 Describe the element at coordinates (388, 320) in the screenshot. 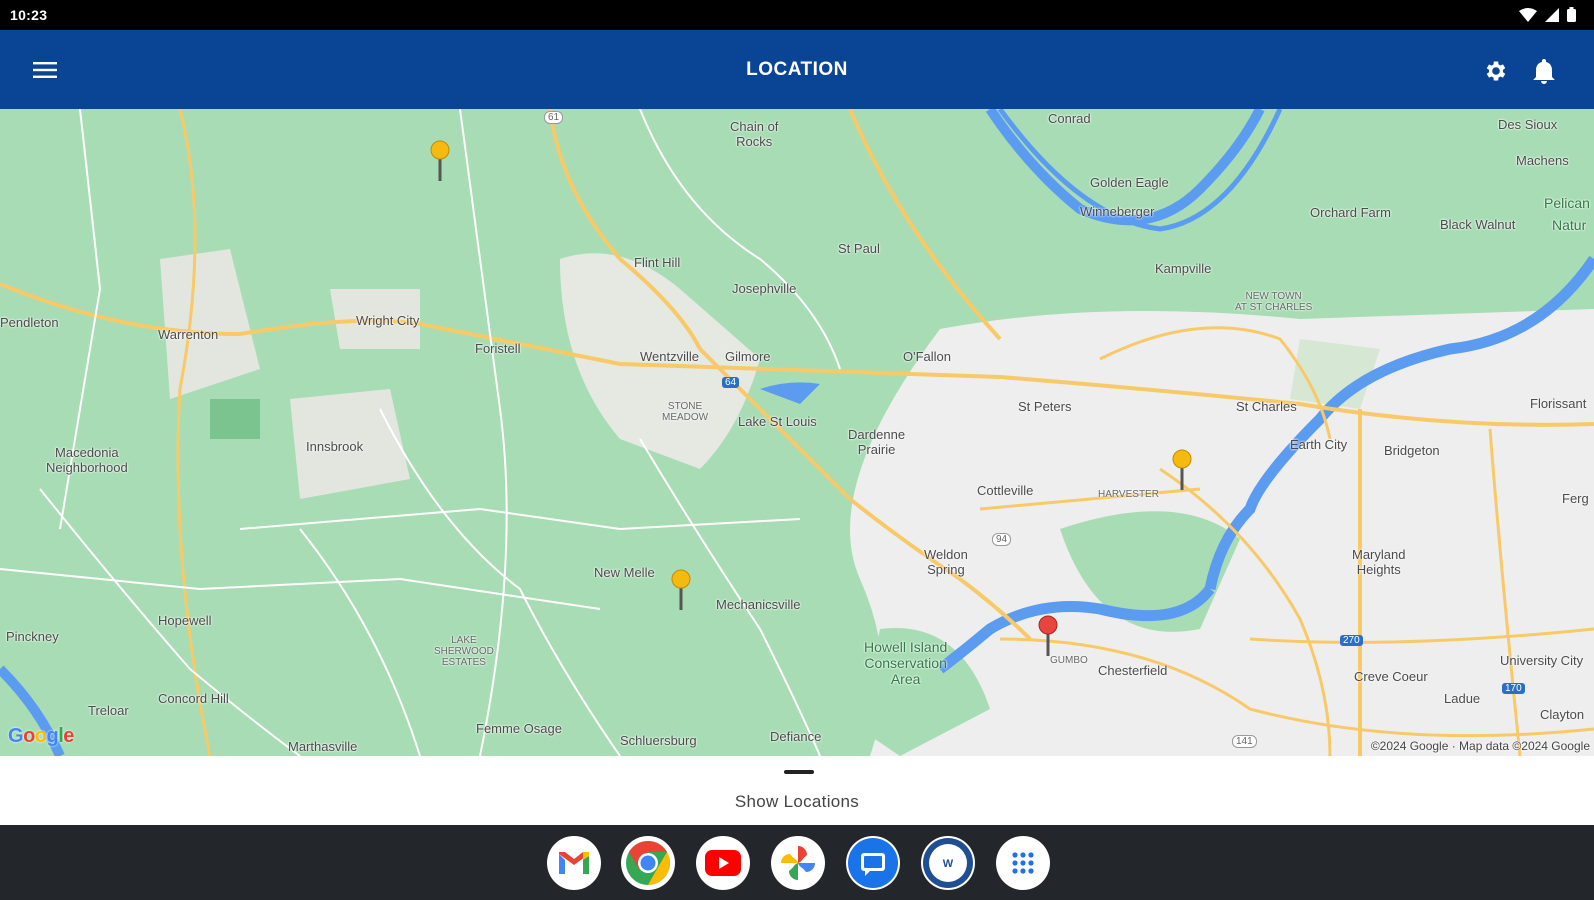

I see `map-label: Wright City` at that location.